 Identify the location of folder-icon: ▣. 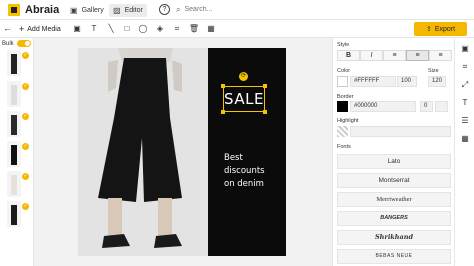
(74, 10).